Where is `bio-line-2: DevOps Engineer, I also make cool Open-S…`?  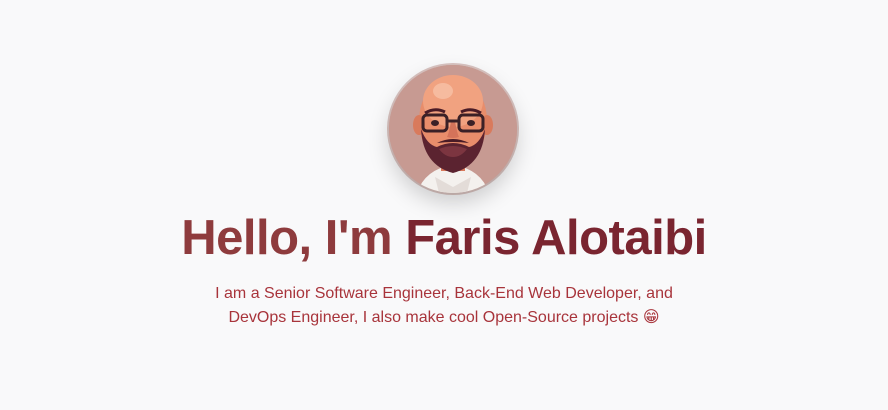 bio-line-2: DevOps Engineer, I also make cool Open-S… is located at coordinates (433, 317).